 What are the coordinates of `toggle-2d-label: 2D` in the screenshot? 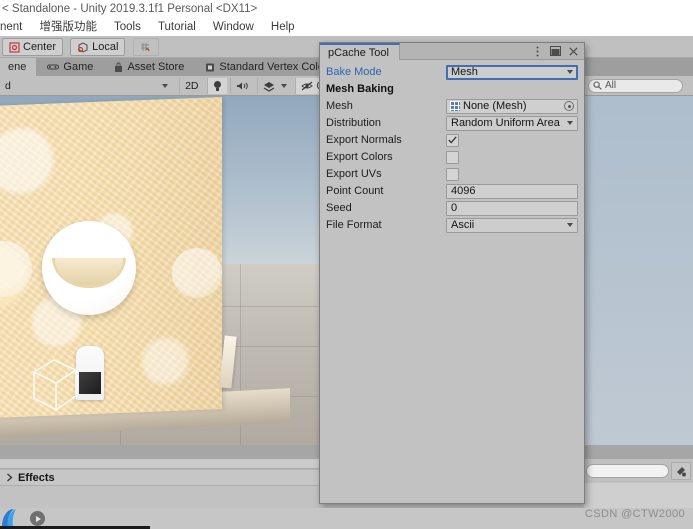 It's located at (192, 86).